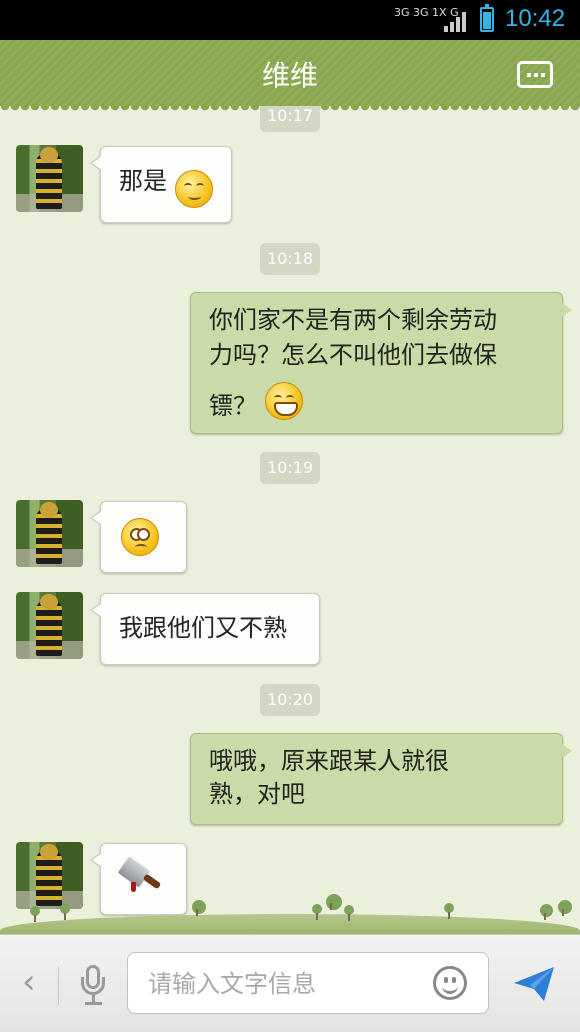 The image size is (580, 1032). Describe the element at coordinates (290, 468) in the screenshot. I see `timestamp: 10:19` at that location.